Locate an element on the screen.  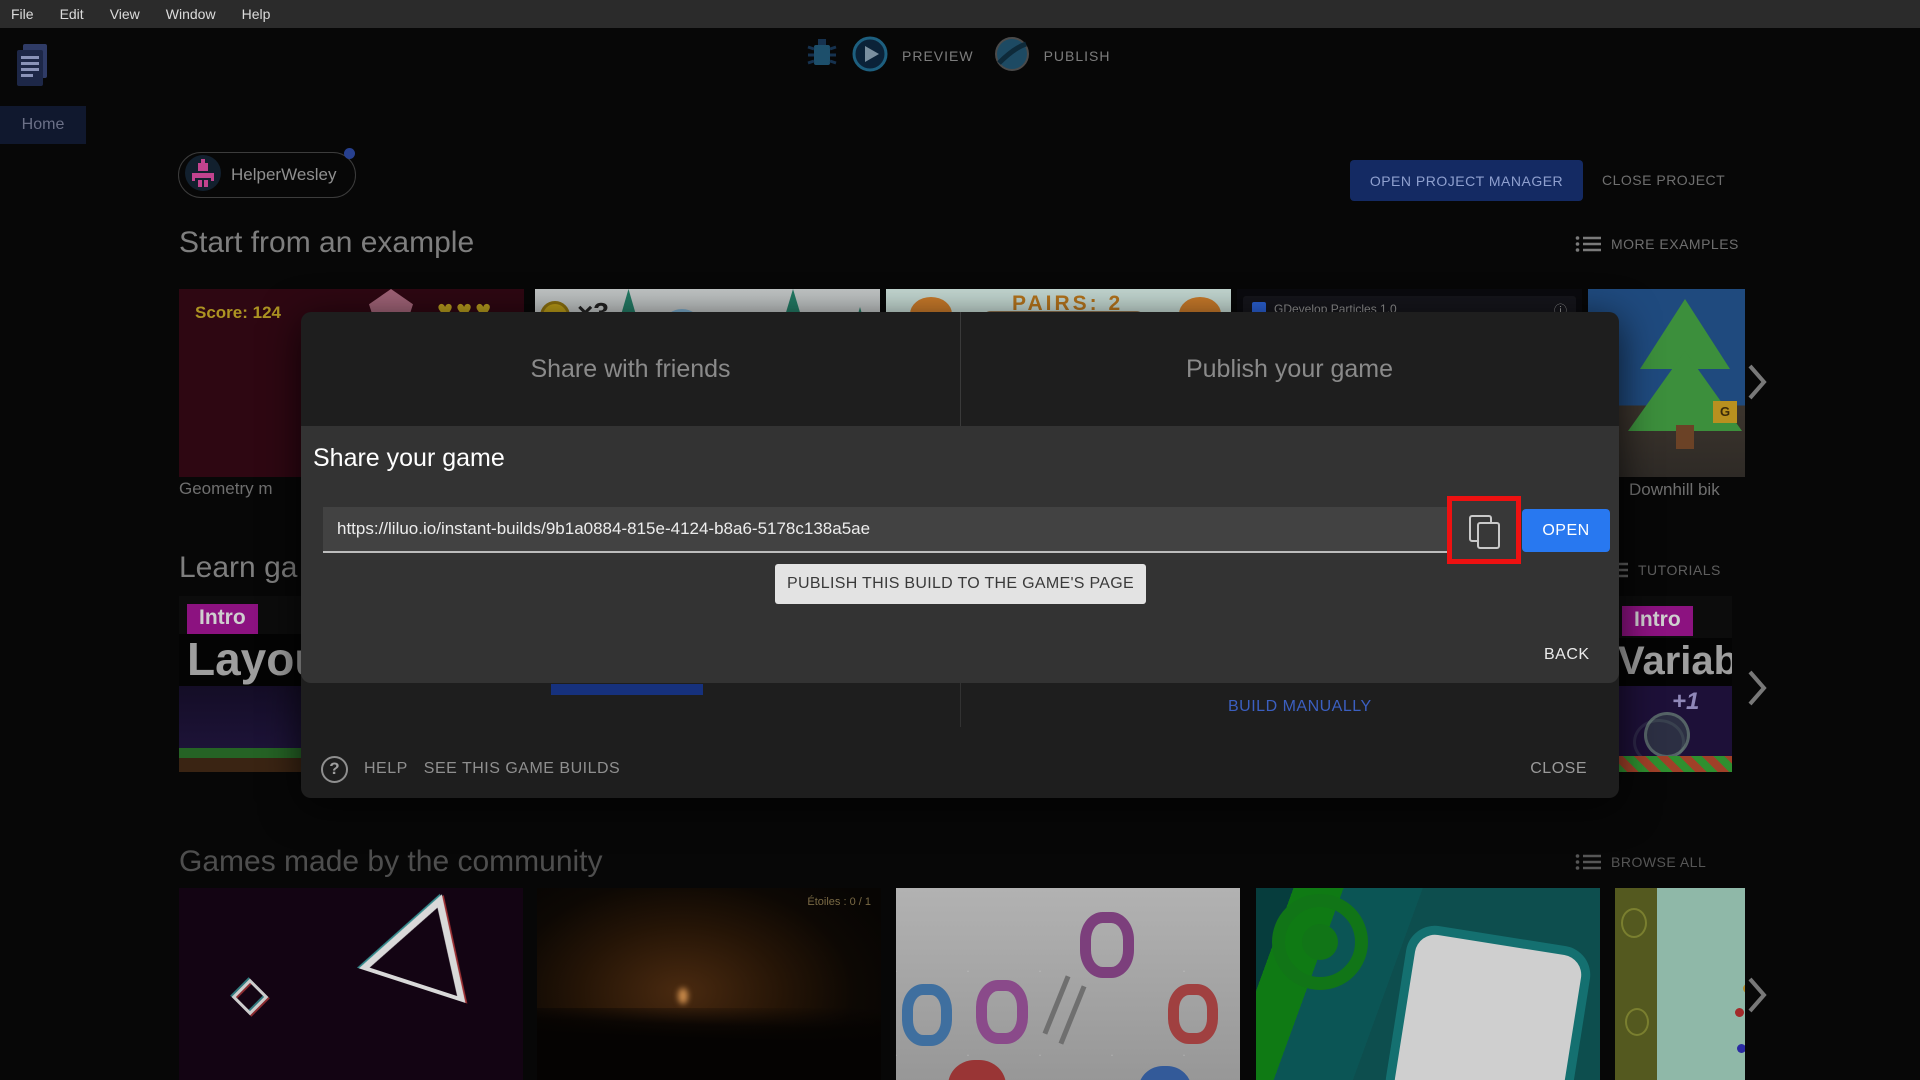
triangle-outline is located at coordinates (427, 945).